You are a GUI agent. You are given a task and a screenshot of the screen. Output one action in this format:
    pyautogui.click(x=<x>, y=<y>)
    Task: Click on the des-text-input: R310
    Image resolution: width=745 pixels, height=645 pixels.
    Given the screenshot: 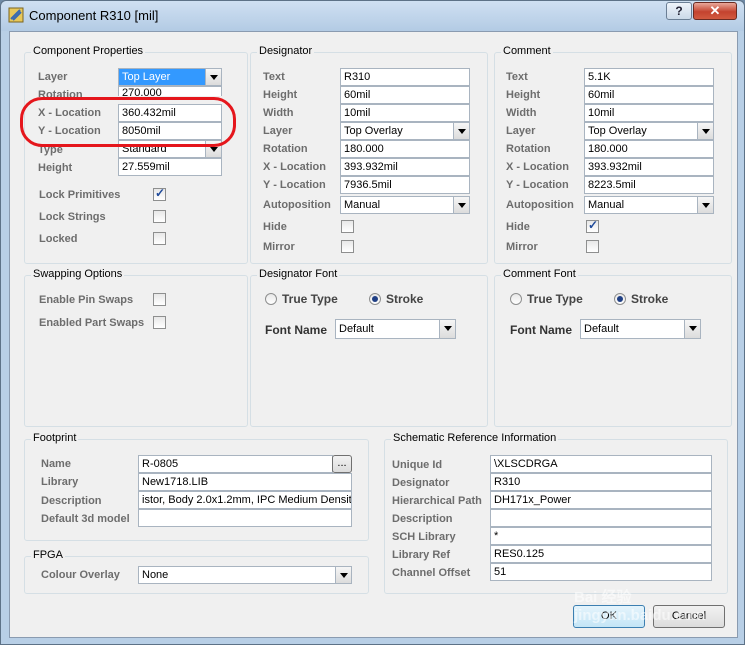 What is the action you would take?
    pyautogui.click(x=405, y=77)
    